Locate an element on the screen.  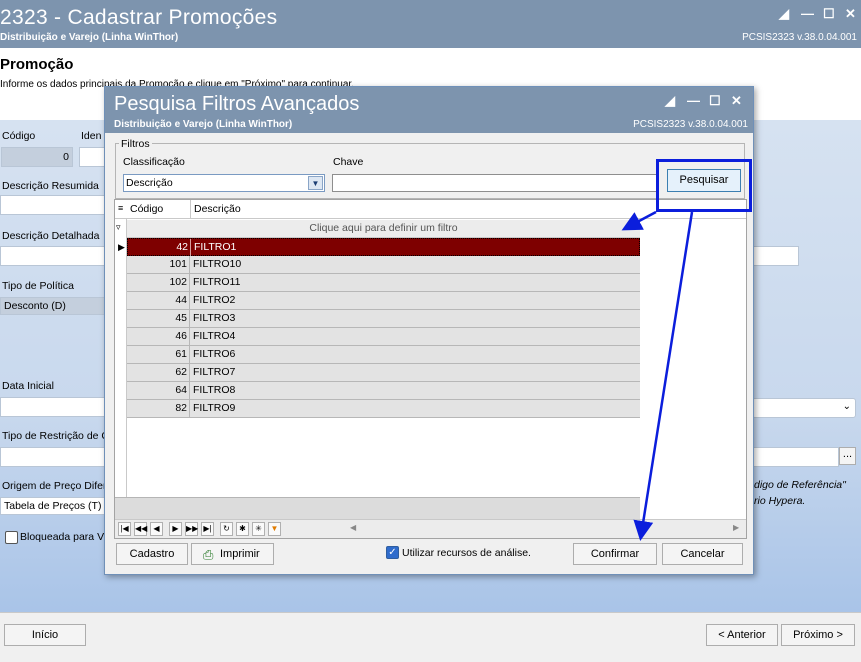
annotation-arrows is located at coordinates (657, 375).